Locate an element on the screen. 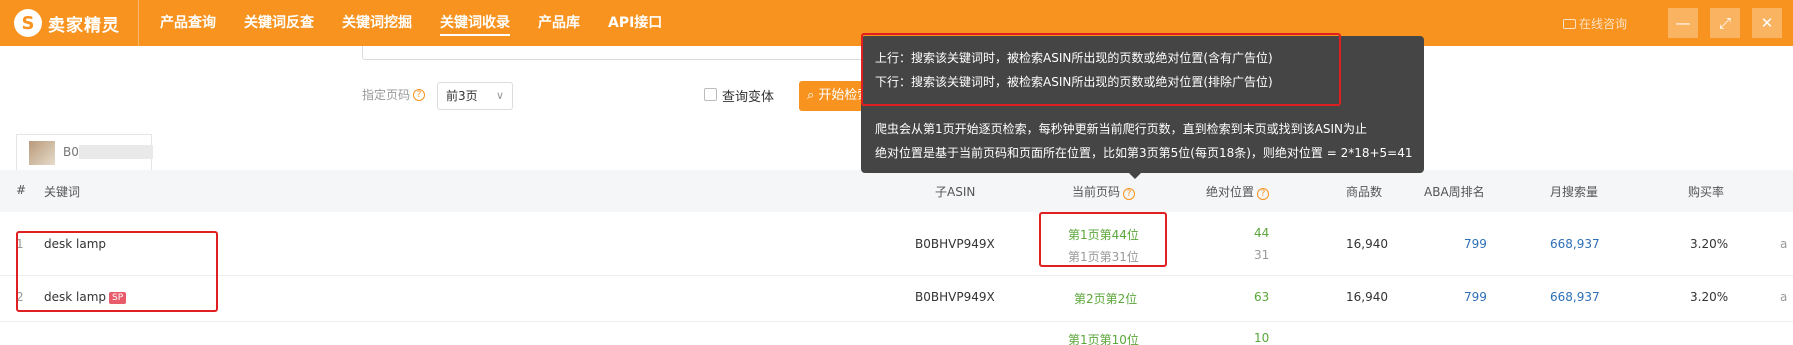 Image resolution: width=1793 pixels, height=345 pixels. annotation-box-page-positions is located at coordinates (1103, 239).